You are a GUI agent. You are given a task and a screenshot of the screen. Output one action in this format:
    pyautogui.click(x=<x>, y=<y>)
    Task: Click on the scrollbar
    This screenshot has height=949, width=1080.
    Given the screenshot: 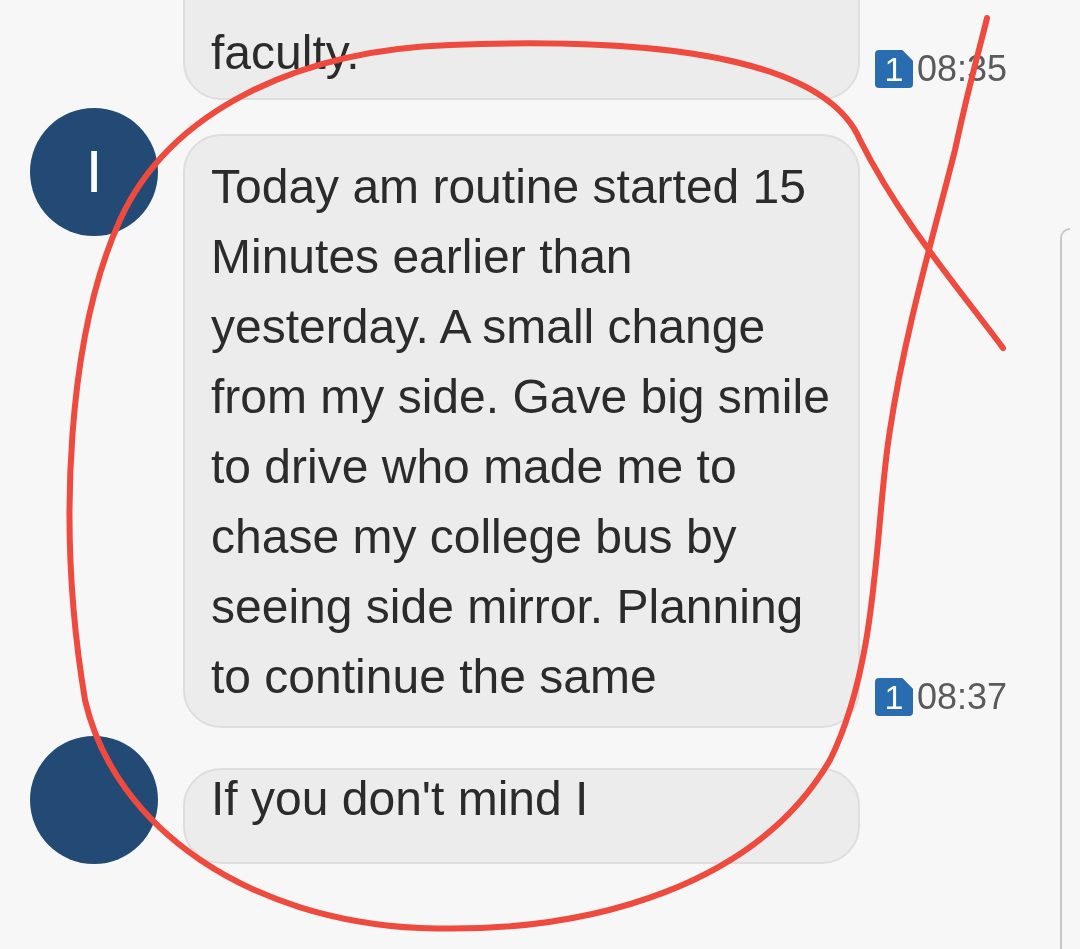 What is the action you would take?
    pyautogui.click(x=1065, y=588)
    